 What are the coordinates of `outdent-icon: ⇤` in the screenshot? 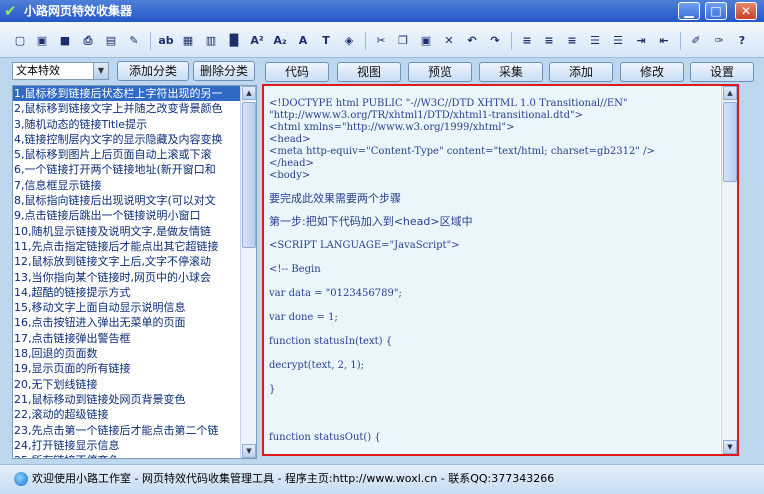 It's located at (664, 41).